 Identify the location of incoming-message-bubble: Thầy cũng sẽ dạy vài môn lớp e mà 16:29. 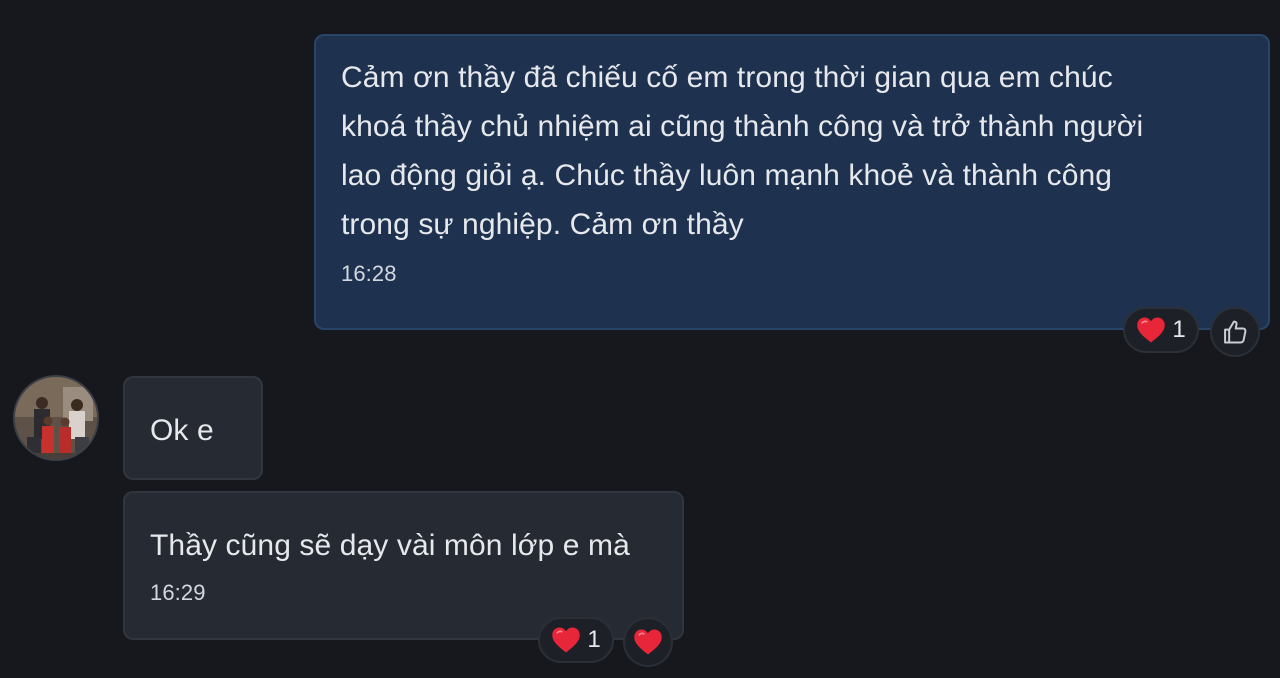
(403, 565).